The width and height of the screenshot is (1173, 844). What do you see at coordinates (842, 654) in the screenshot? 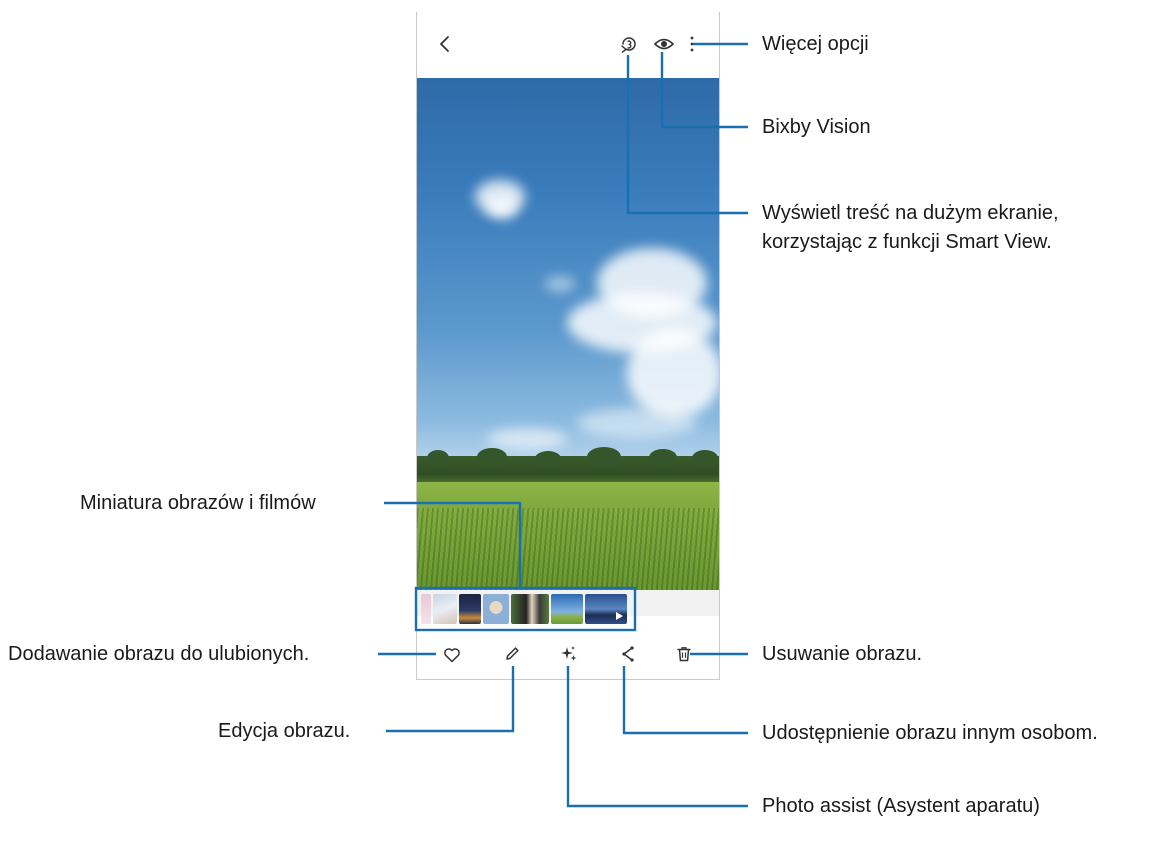
I see `label-delete: Usuwanie obrazu.` at bounding box center [842, 654].